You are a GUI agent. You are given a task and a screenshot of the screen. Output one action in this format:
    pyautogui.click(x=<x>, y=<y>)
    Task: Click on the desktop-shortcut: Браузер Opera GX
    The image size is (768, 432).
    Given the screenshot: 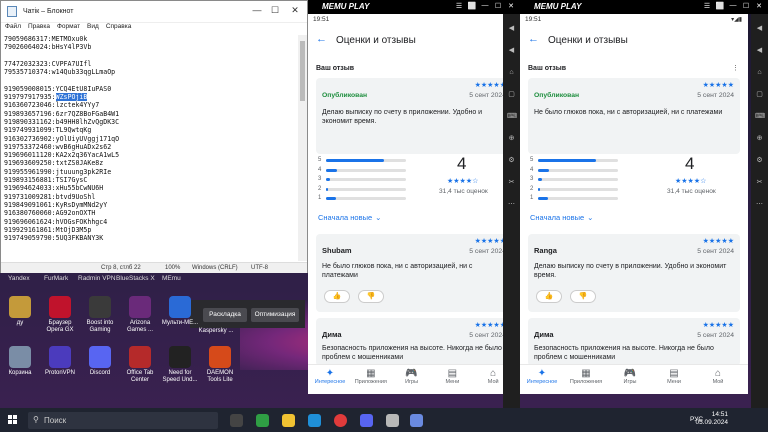 What is the action you would take?
    pyautogui.click(x=60, y=315)
    